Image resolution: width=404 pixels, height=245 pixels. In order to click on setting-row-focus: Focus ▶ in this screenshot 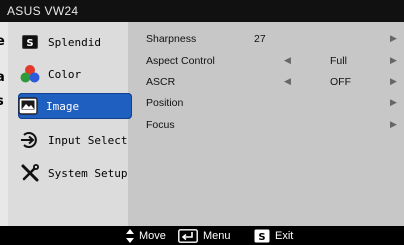, I will do `click(271, 127)`.